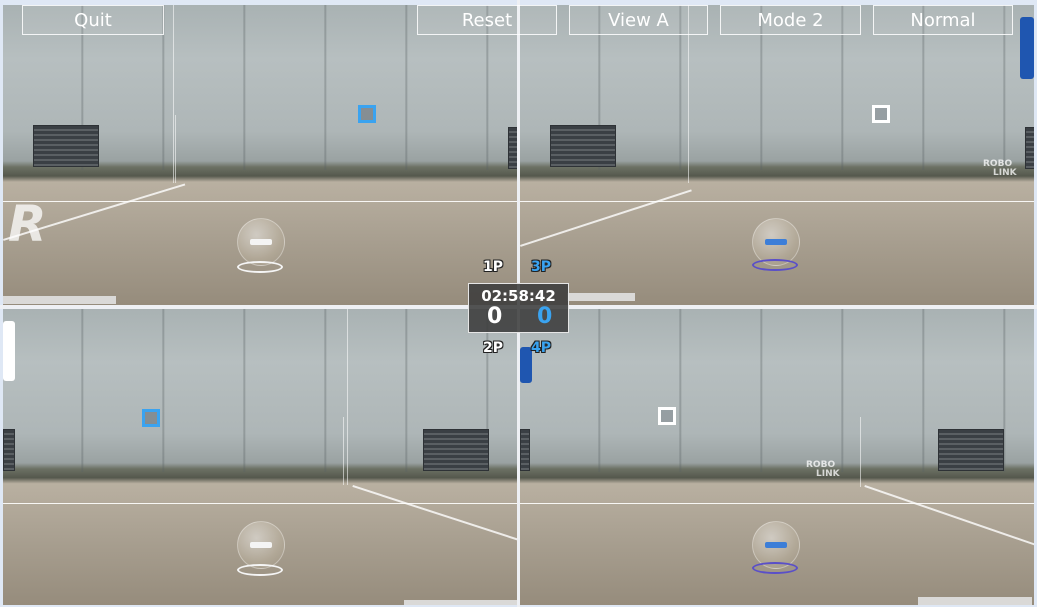 The width and height of the screenshot is (1037, 607). What do you see at coordinates (493, 348) in the screenshot?
I see `player-tag-2p: 2P` at bounding box center [493, 348].